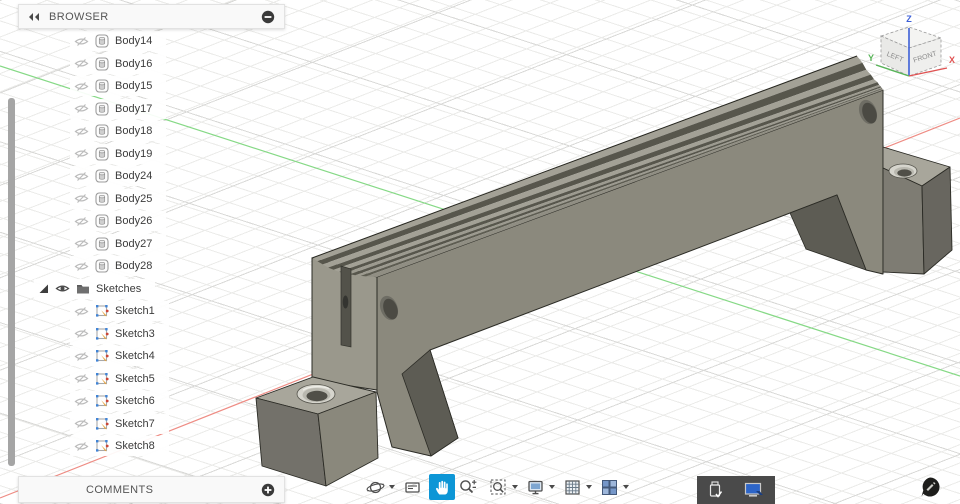 Image resolution: width=960 pixels, height=504 pixels. Describe the element at coordinates (93, 109) in the screenshot. I see `browser-row-body17: Body17` at that location.